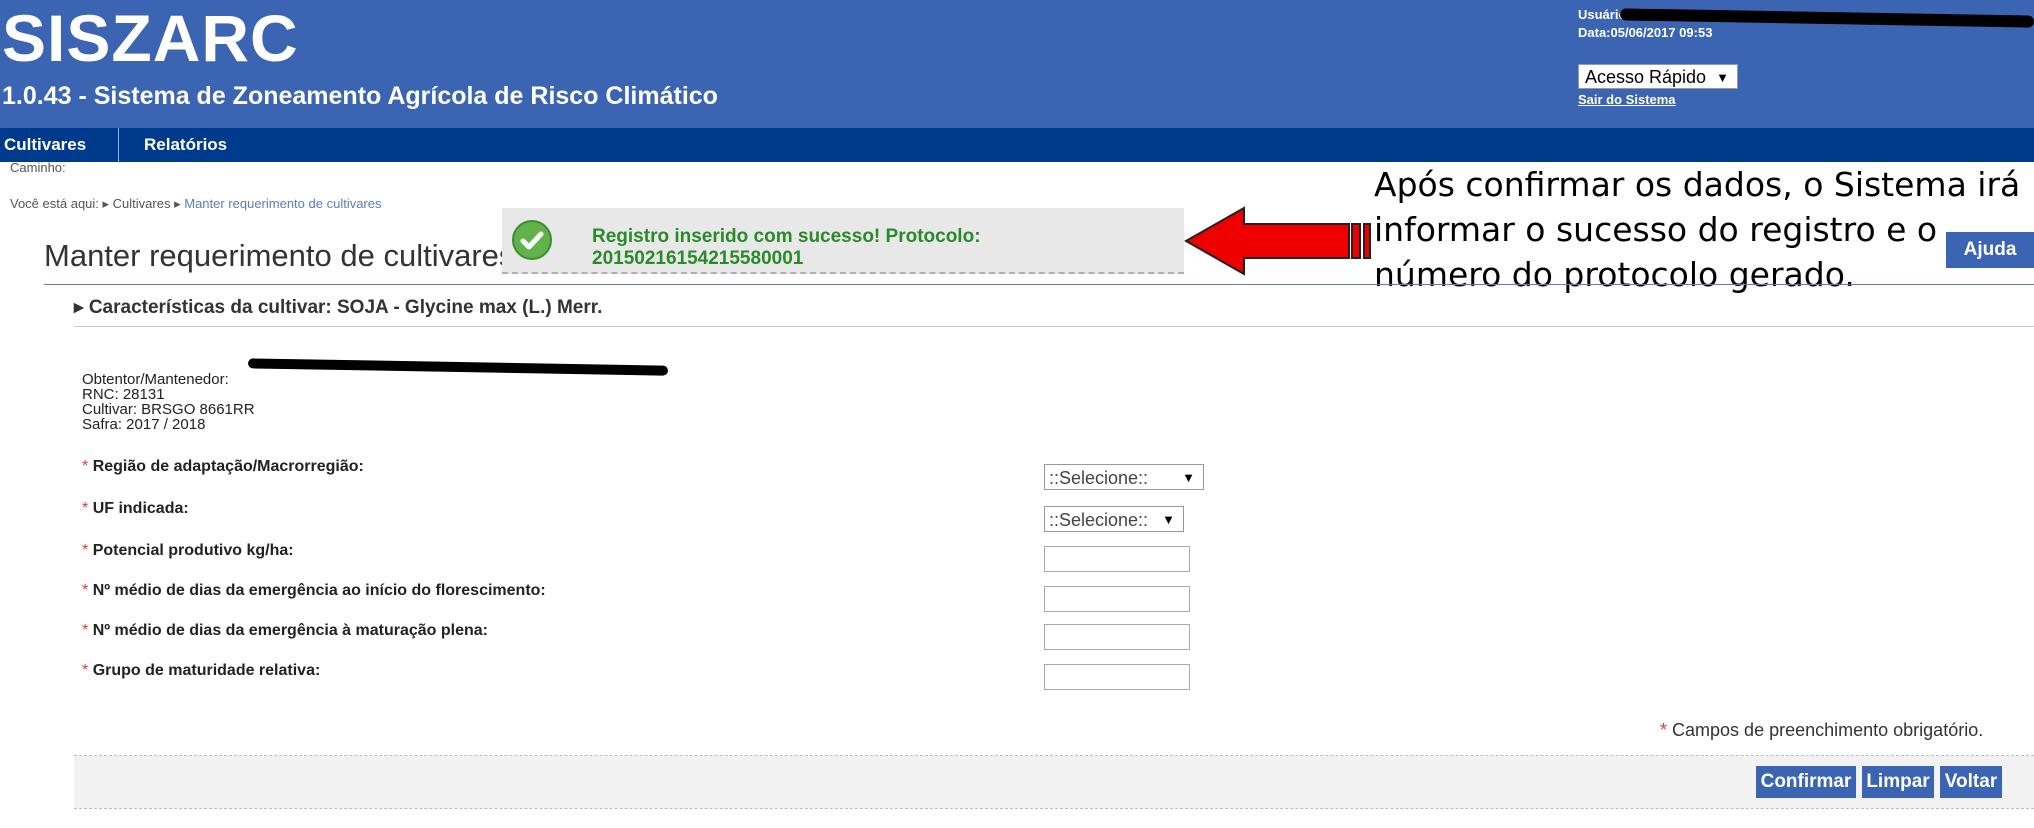 This screenshot has width=2034, height=828. I want to click on quick-access-label: Acesso Rápido, so click(1646, 77).